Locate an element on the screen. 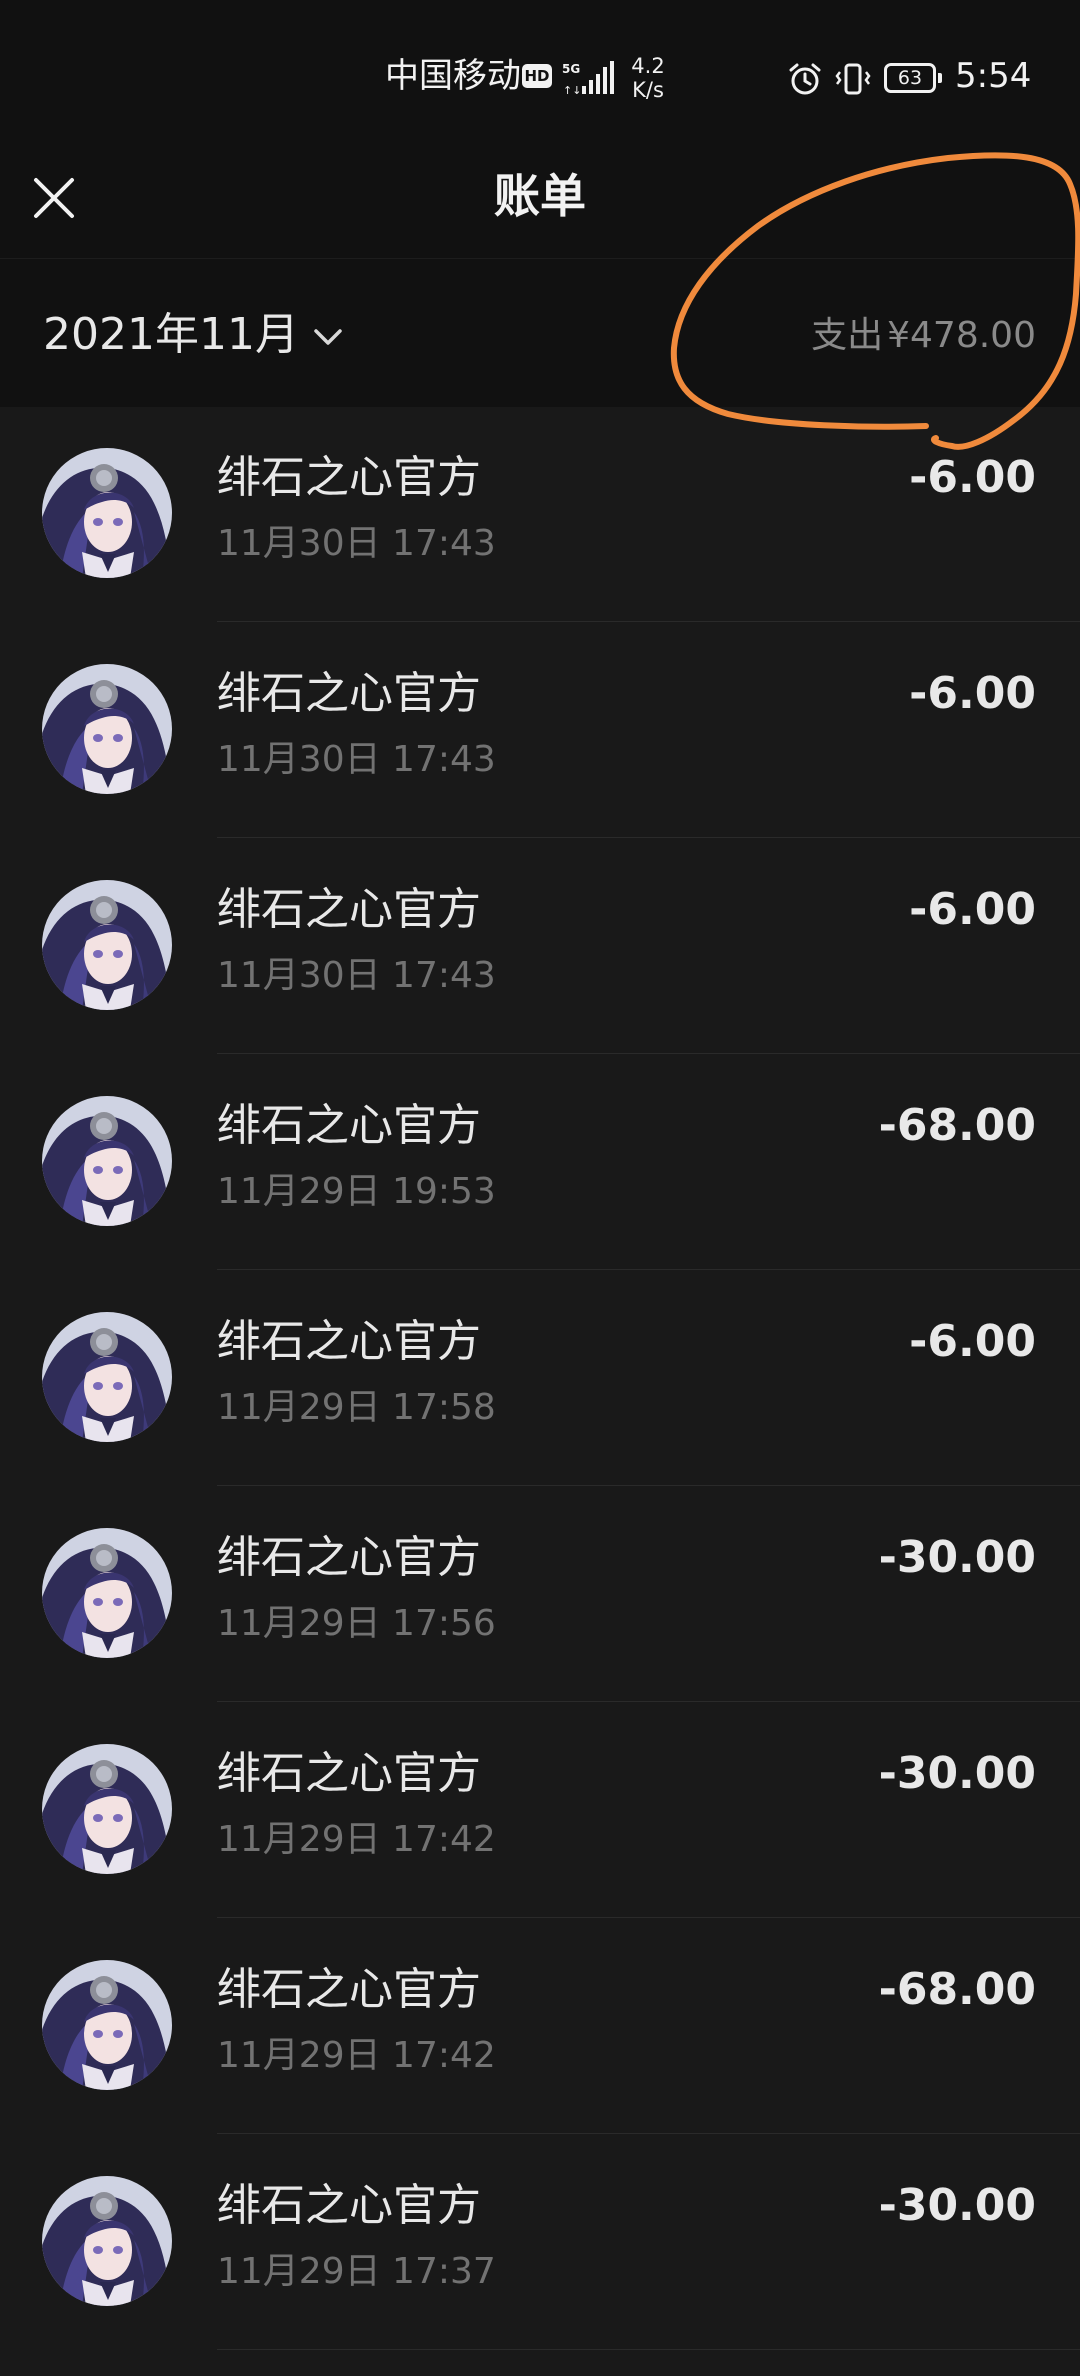  svg-text: 5G is located at coordinates (571, 69).